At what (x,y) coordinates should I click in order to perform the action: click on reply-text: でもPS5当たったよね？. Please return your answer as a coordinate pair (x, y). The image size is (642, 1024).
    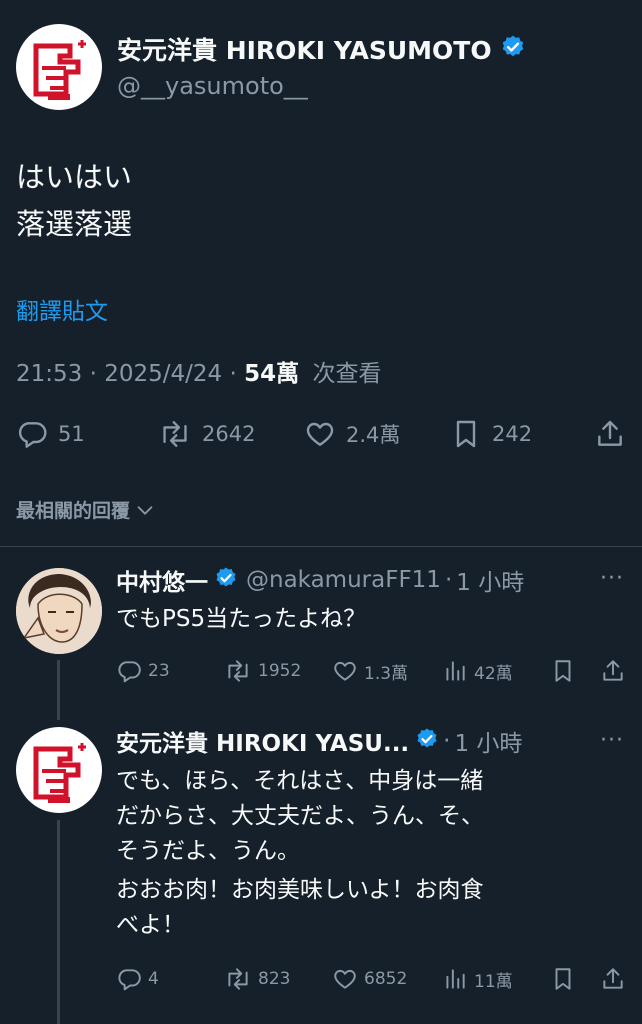
    Looking at the image, I should click on (241, 619).